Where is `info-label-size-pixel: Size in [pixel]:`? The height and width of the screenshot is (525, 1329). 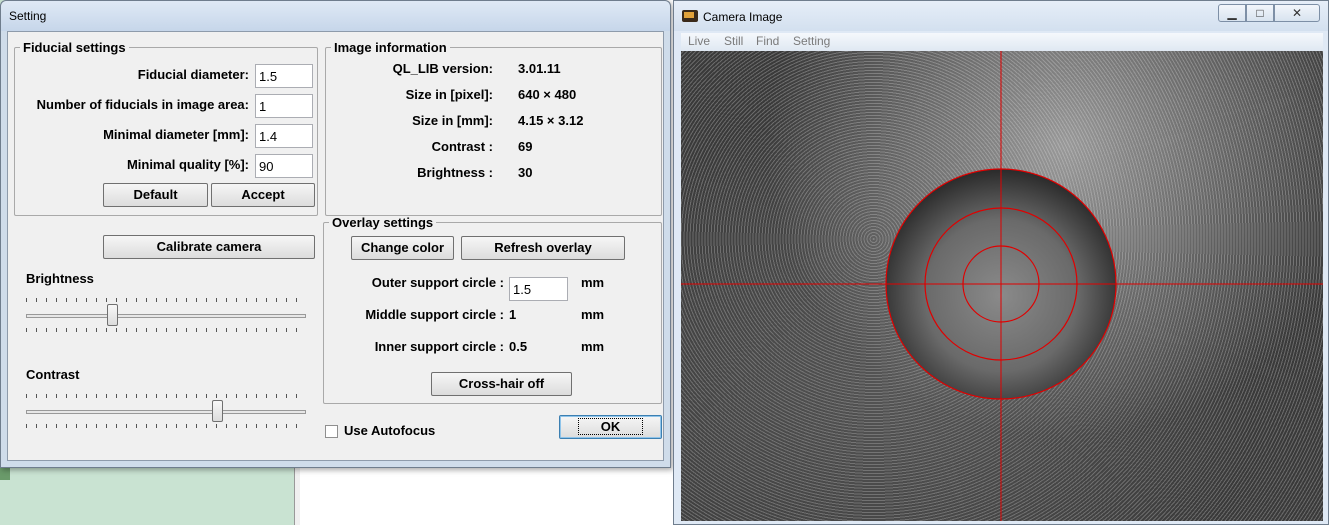
info-label-size-pixel: Size in [pixel]: is located at coordinates (449, 94).